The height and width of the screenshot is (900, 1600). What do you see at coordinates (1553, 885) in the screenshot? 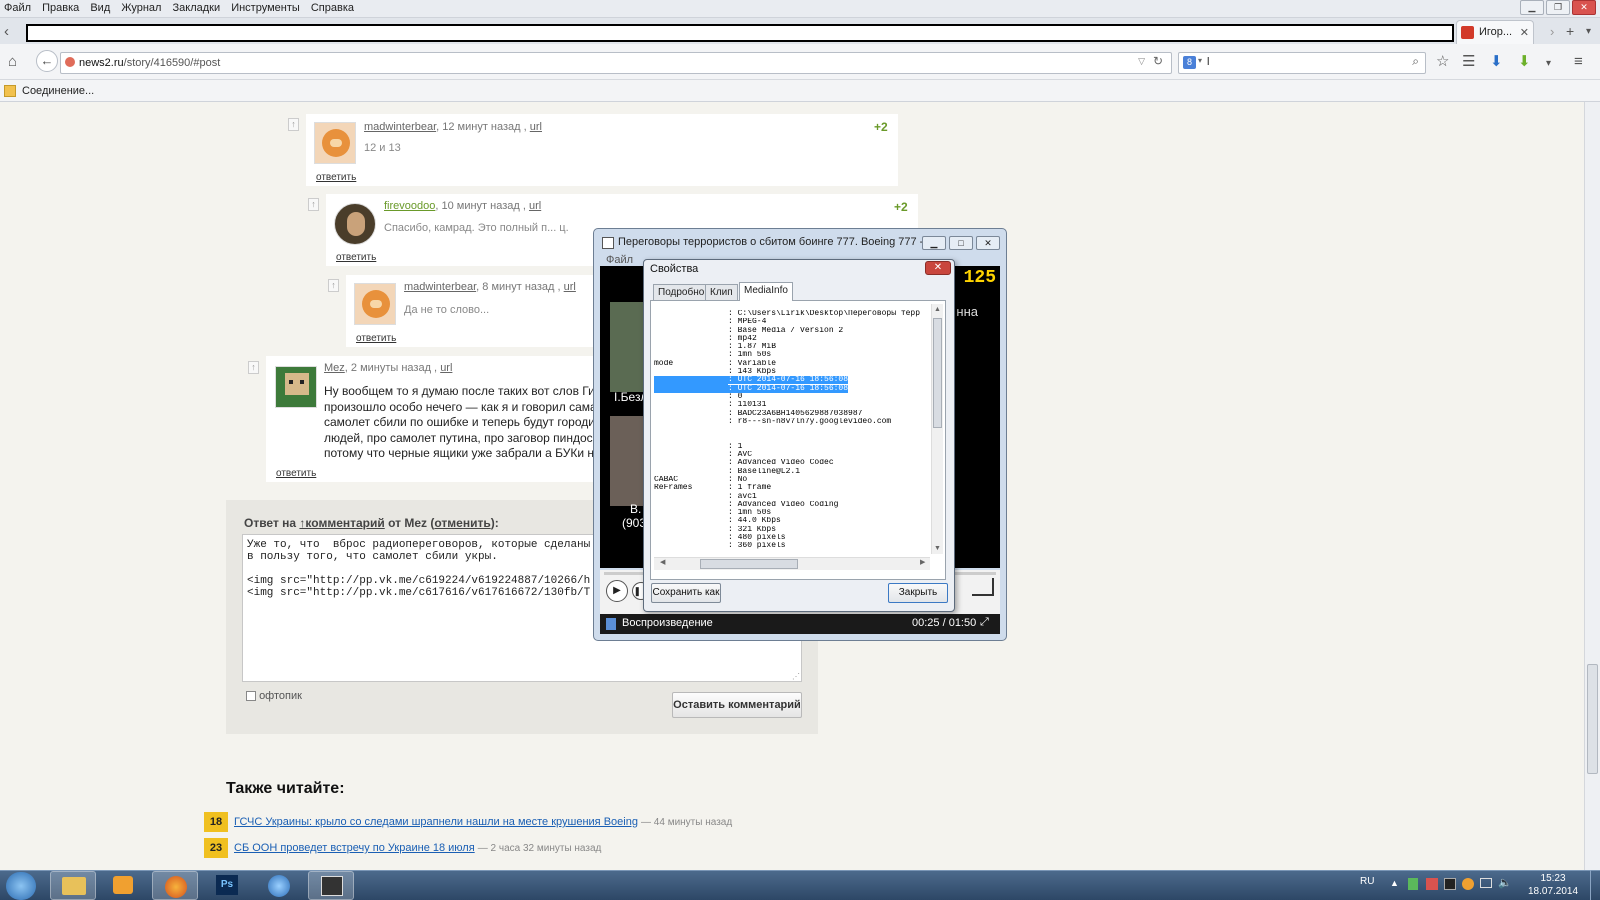
I see `clock: 15:23 18.07.2014` at bounding box center [1553, 885].